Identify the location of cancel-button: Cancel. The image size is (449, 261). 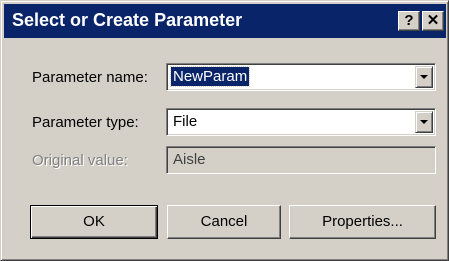
(224, 222).